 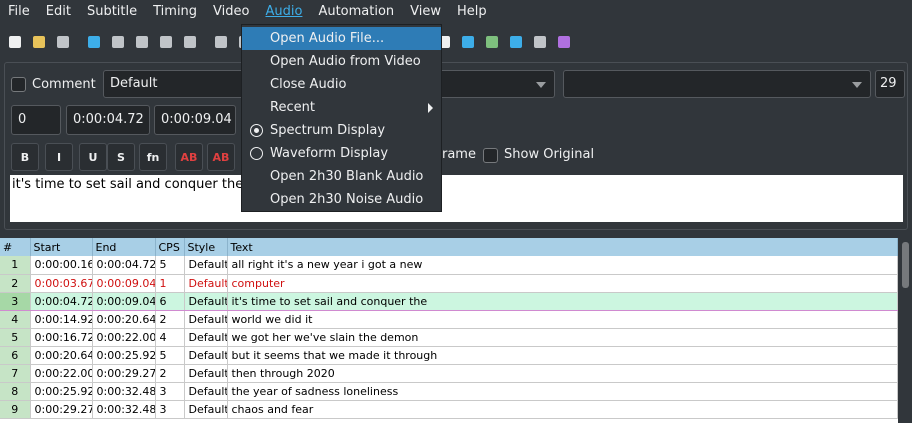 I want to click on cell-start: 0:00:20.64, so click(x=61, y=355).